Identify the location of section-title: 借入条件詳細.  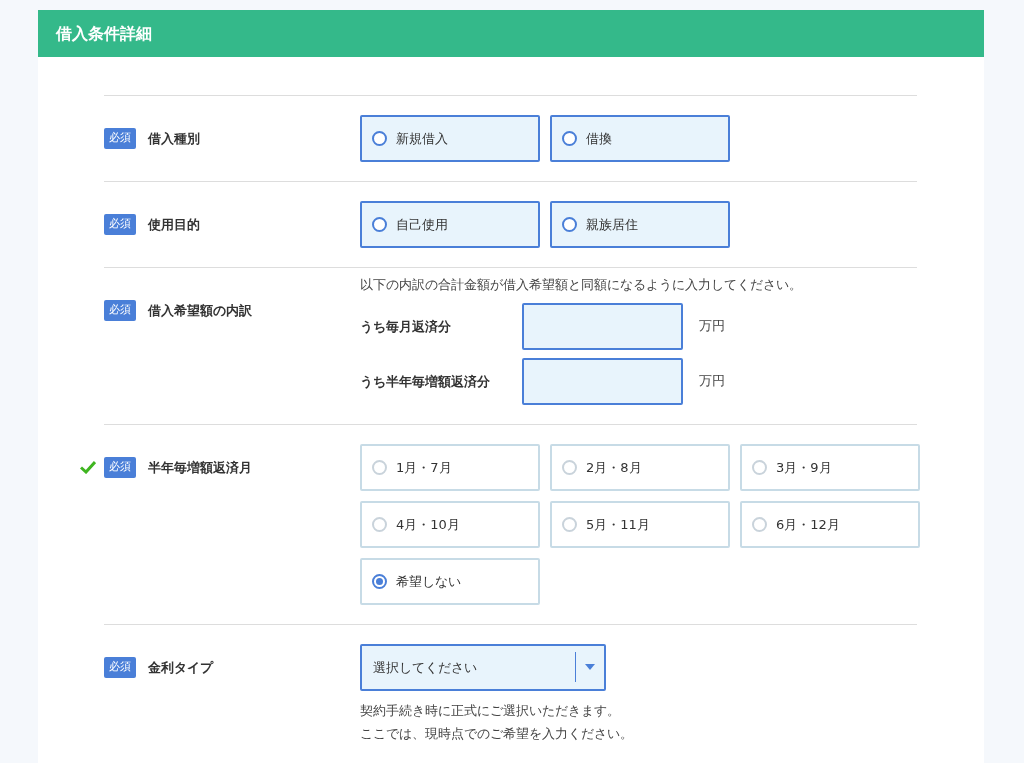
(104, 33).